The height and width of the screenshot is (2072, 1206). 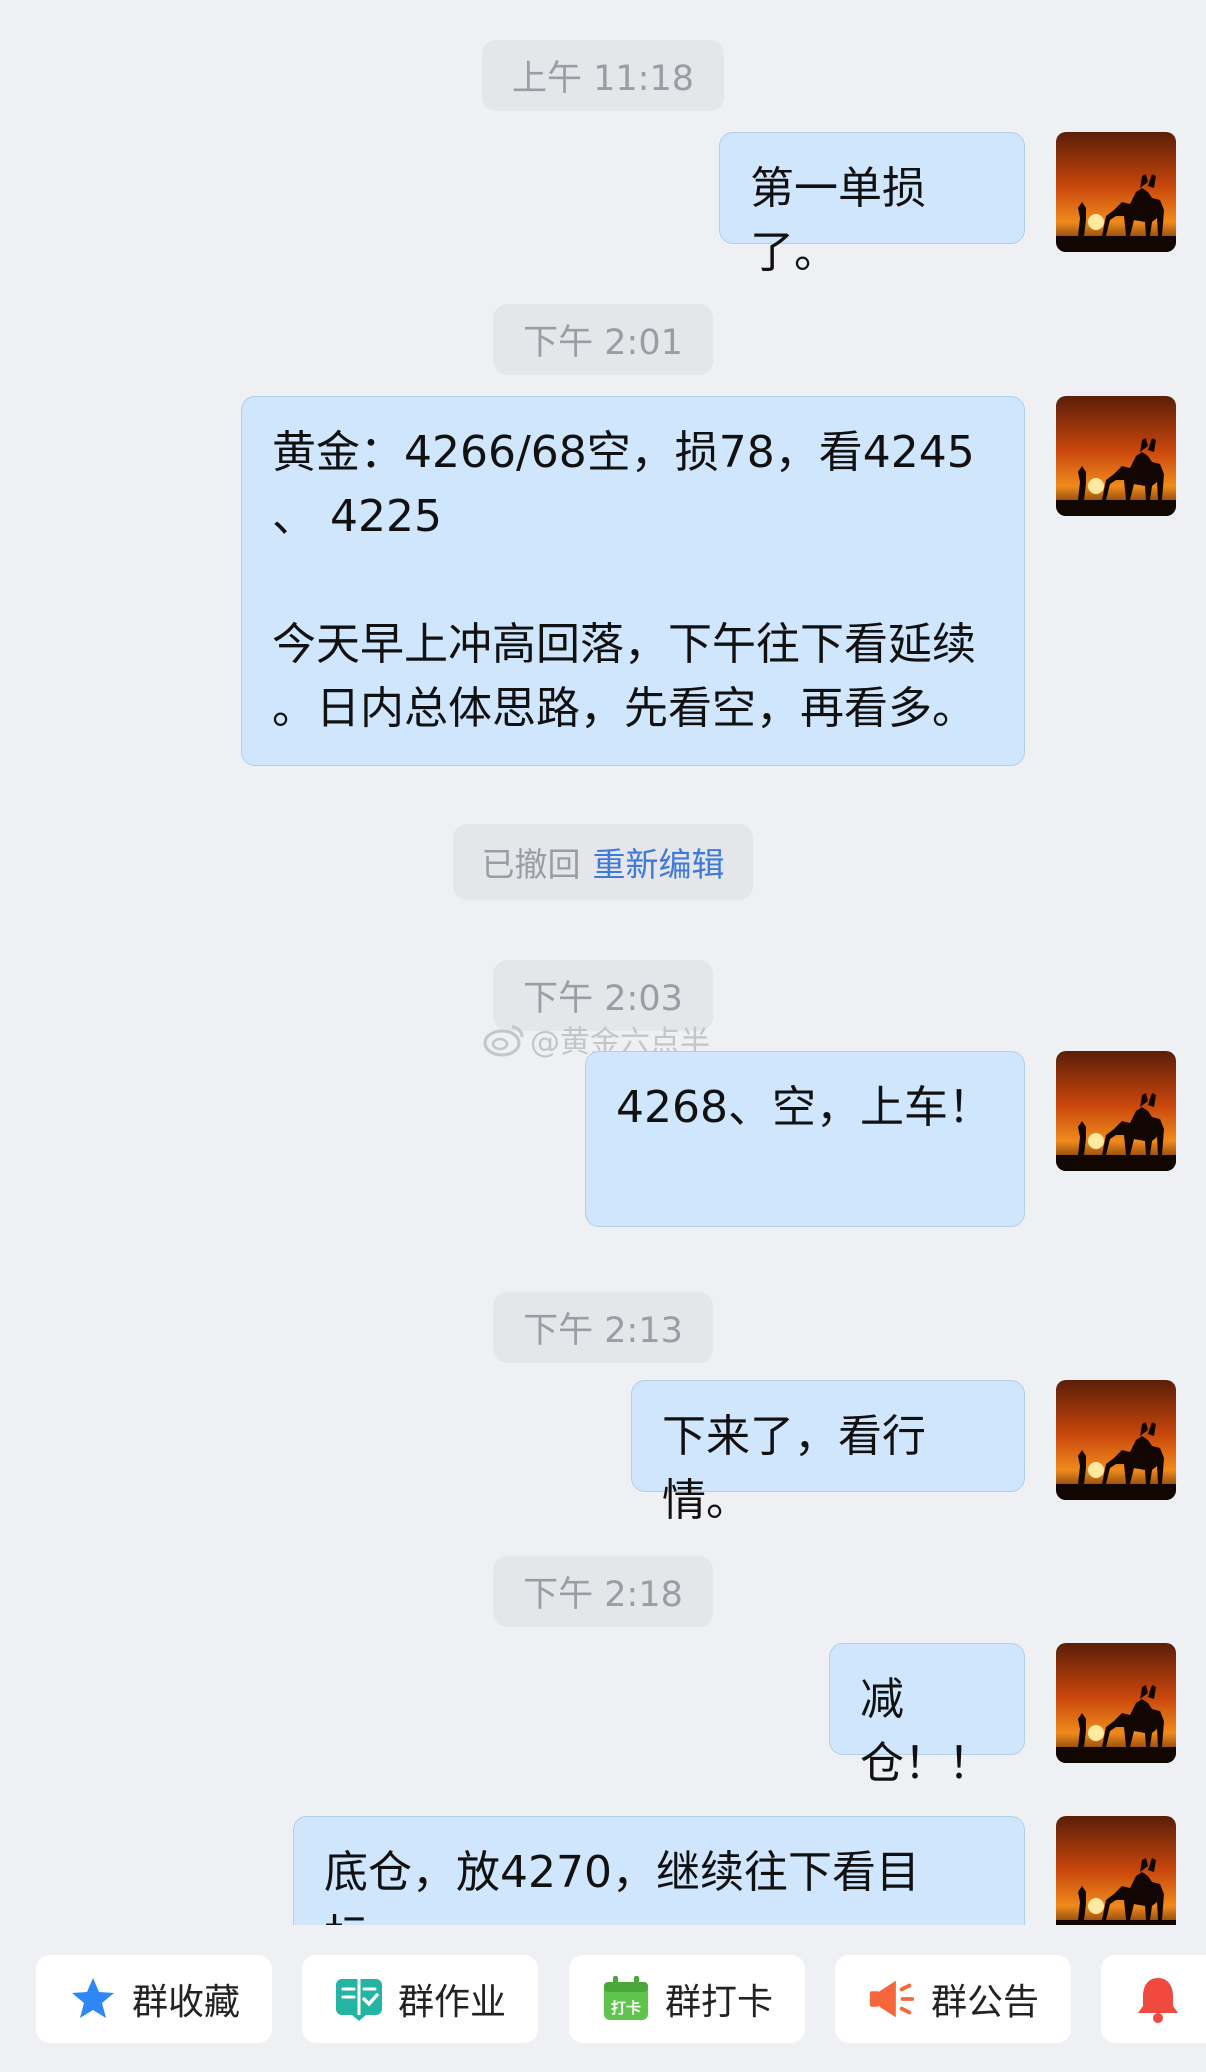 I want to click on bell-icon, so click(x=1158, y=1999).